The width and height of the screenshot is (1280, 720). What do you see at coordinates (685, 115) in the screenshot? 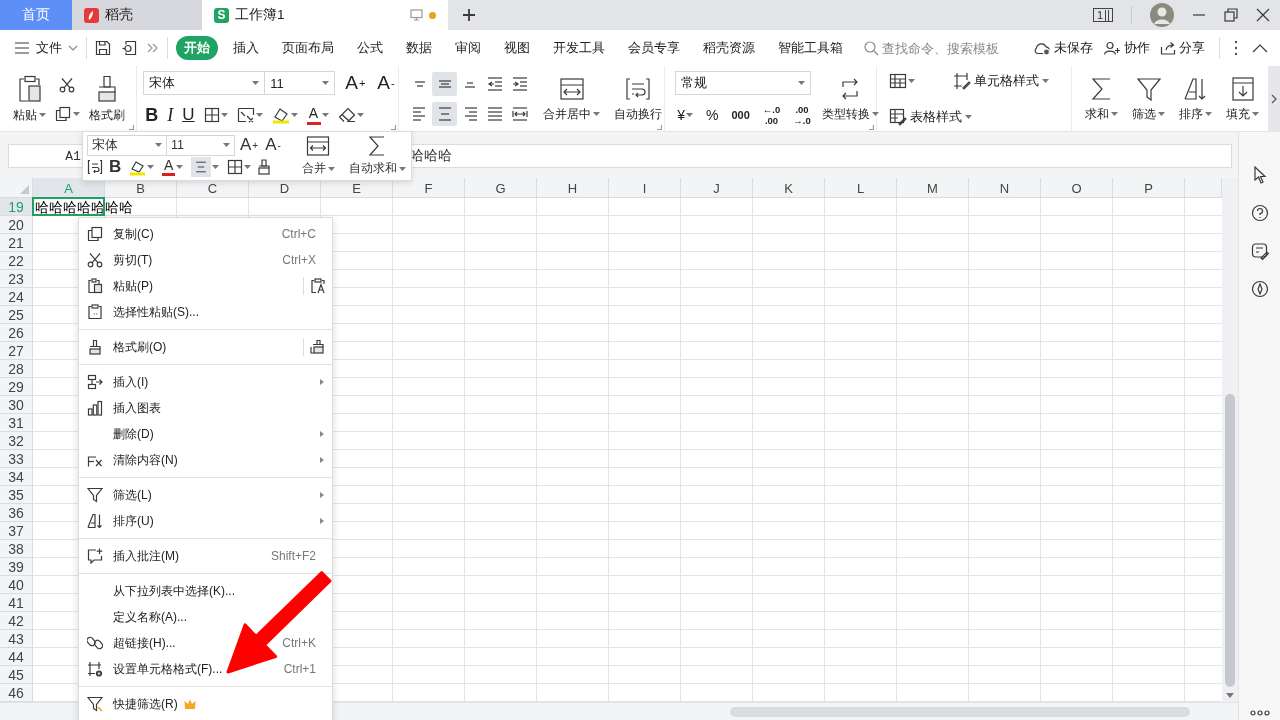
I see `currency-button: ¥` at bounding box center [685, 115].